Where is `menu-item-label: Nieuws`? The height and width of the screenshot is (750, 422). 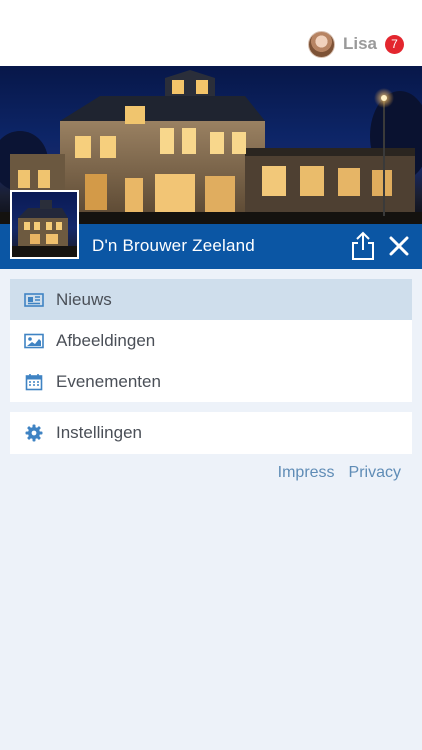
menu-item-label: Nieuws is located at coordinates (84, 299).